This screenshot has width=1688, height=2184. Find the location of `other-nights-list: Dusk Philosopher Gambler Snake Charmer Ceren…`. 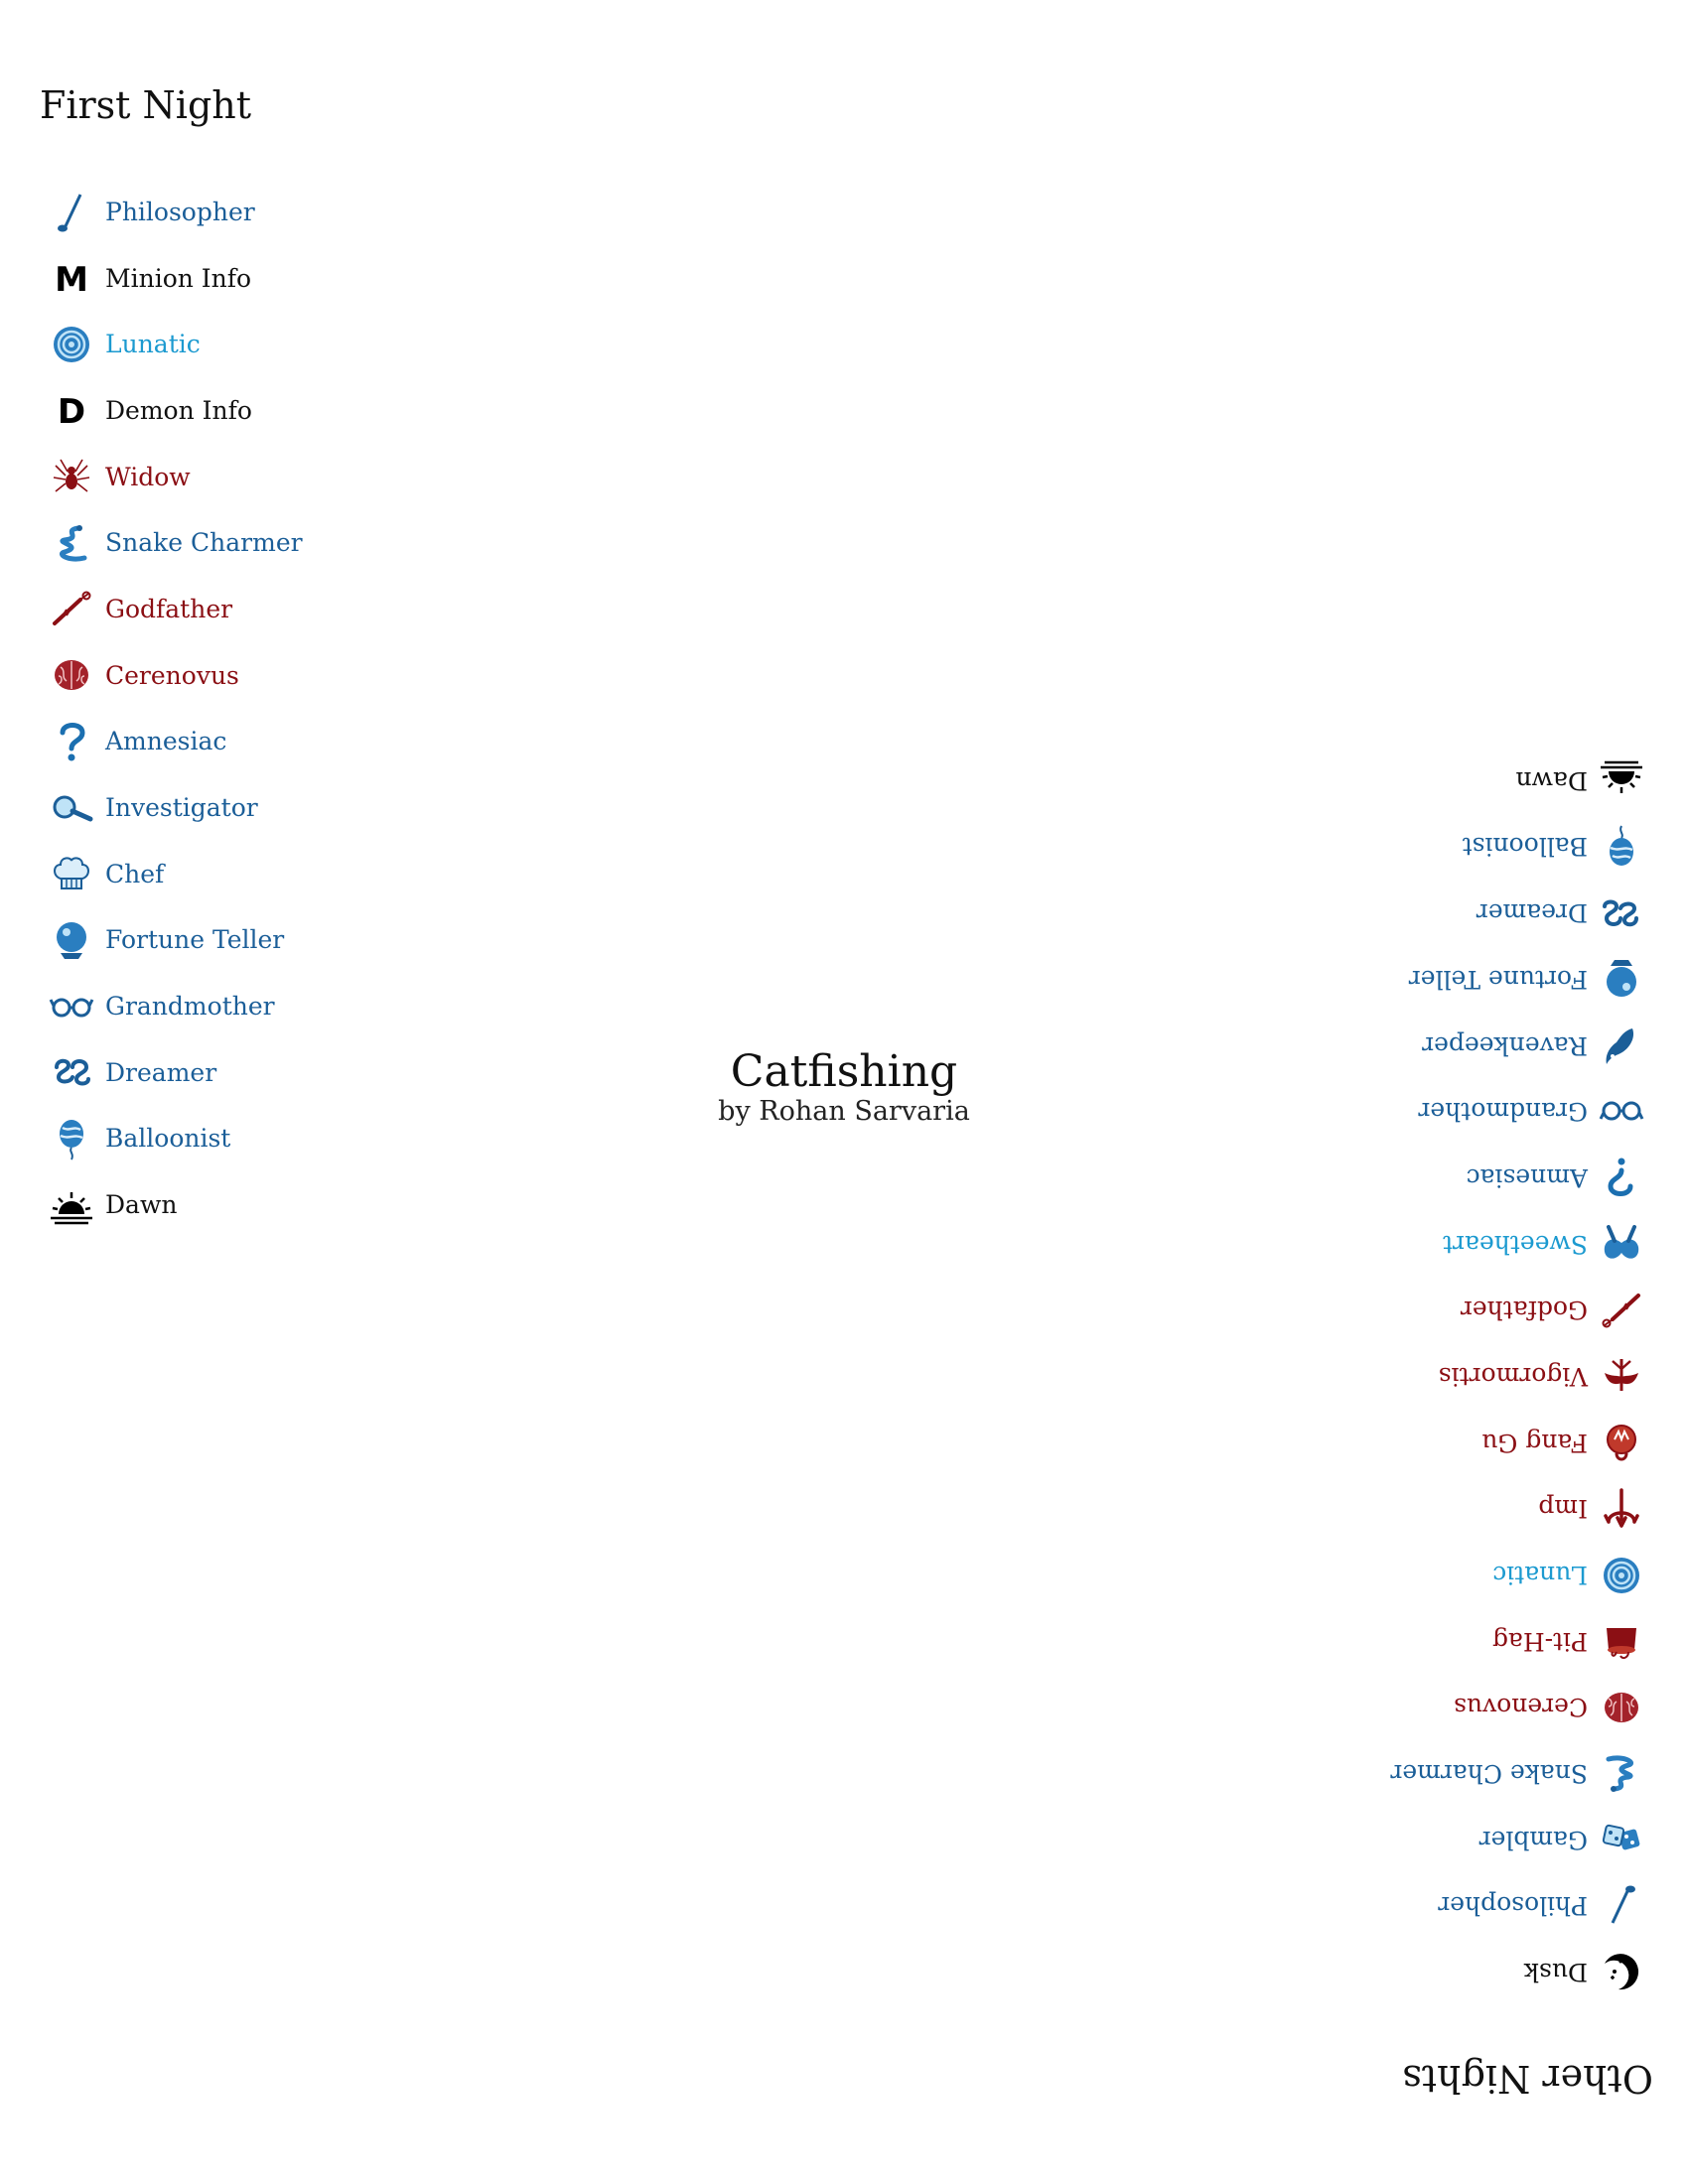

other-nights-list: Dusk Philosopher Gambler Snake Charmer Ceren… is located at coordinates (1517, 1376).